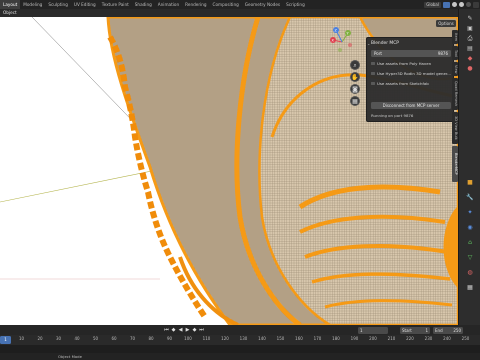  I want to click on start-value: 1, so click(426, 330).